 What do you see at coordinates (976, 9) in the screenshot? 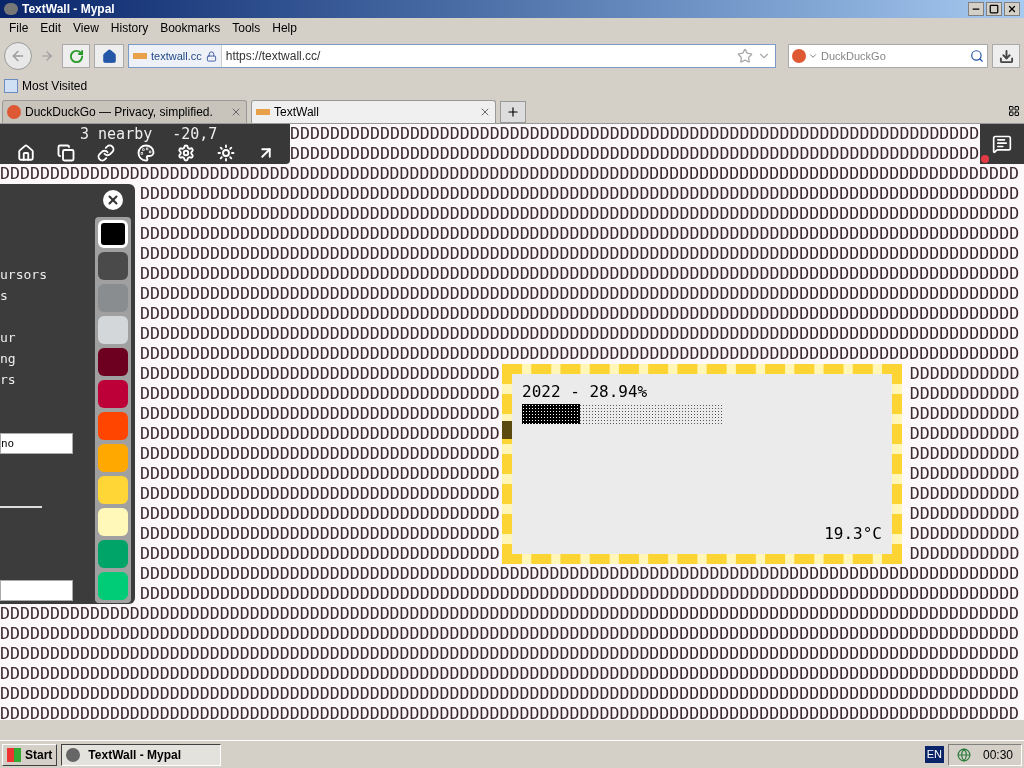
I see `minimize-button` at bounding box center [976, 9].